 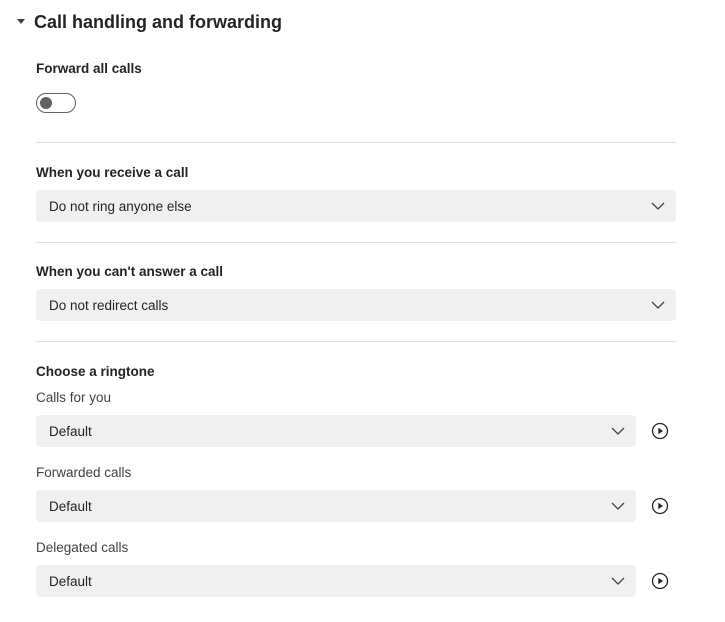 I want to click on section-title: Call handling and forwarding, so click(x=158, y=21).